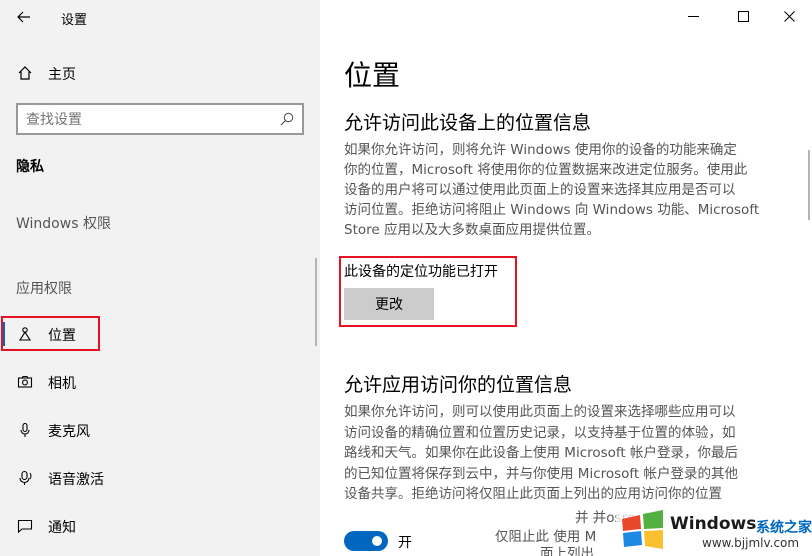 The height and width of the screenshot is (556, 812). What do you see at coordinates (372, 75) in the screenshot?
I see `page-title: 位置` at bounding box center [372, 75].